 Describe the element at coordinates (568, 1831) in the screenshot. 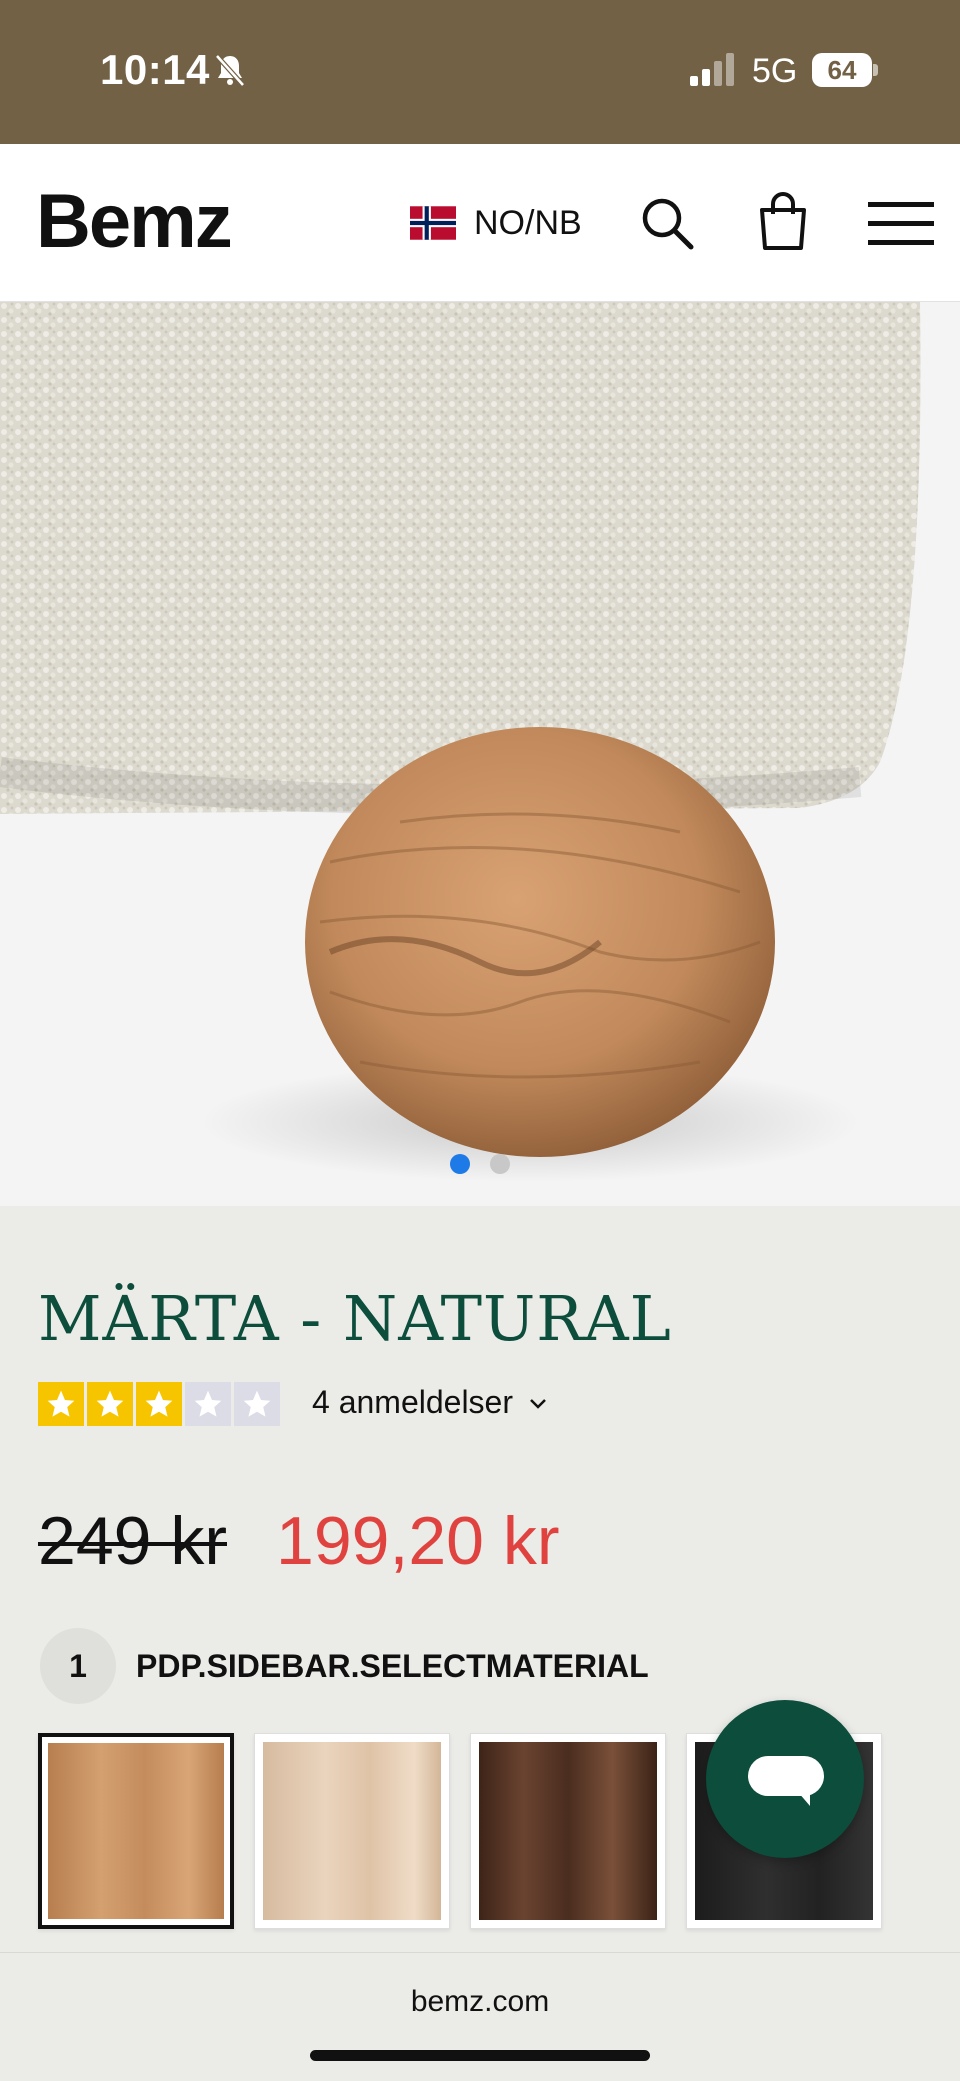

I see `swatch-dark-walnut` at that location.